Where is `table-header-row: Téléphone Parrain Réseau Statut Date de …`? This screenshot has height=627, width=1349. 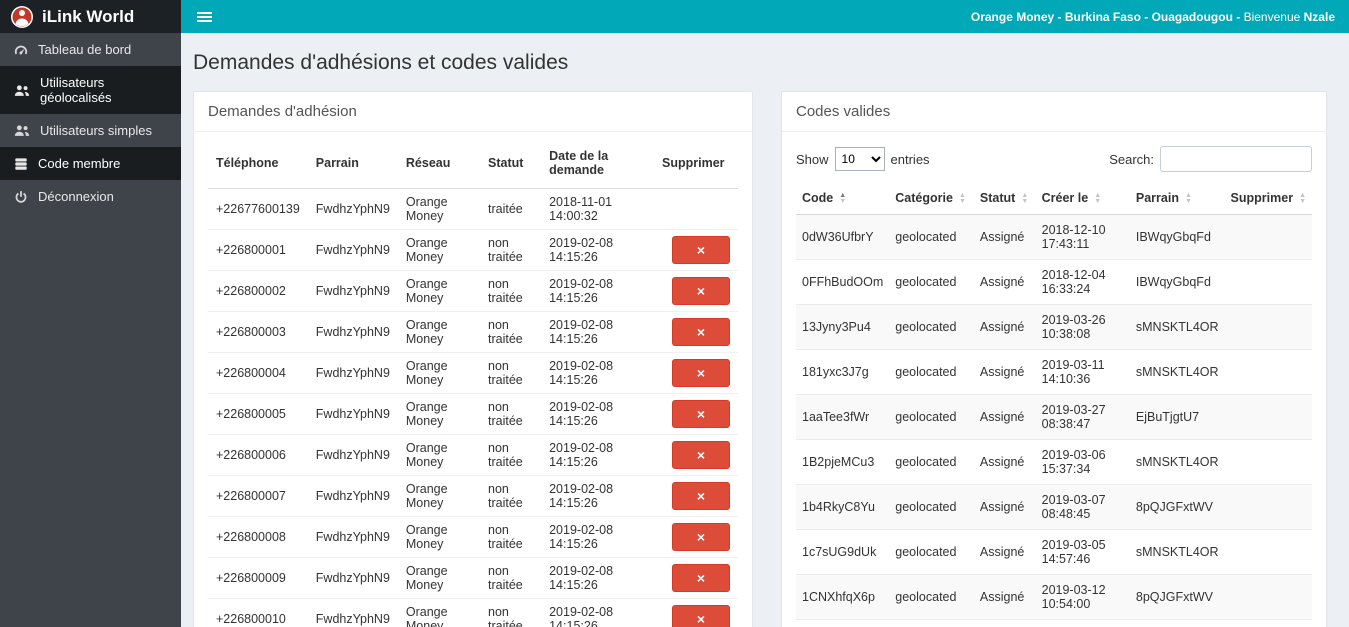 table-header-row: Téléphone Parrain Réseau Statut Date de … is located at coordinates (473, 163).